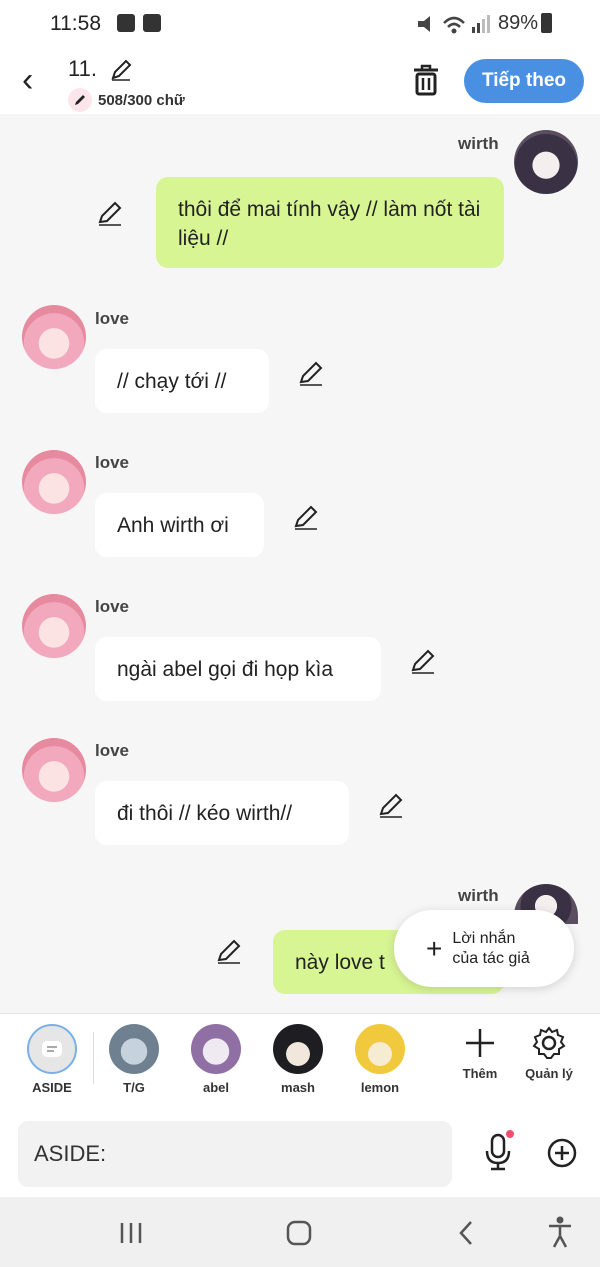 The image size is (600, 1267). I want to click on character-name: lemon, so click(380, 1087).